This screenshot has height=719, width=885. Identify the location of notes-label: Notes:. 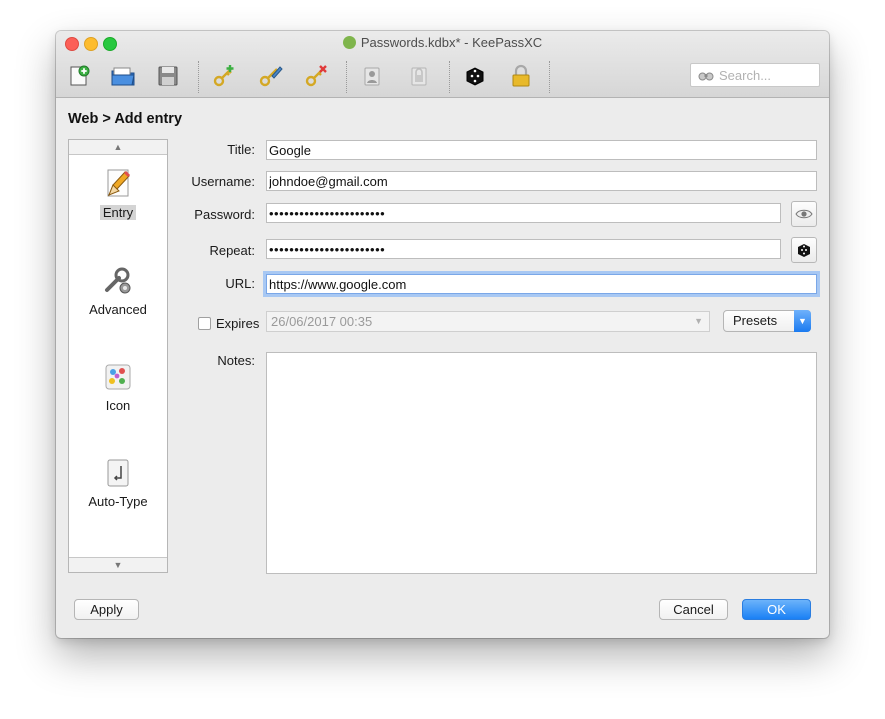
(236, 360).